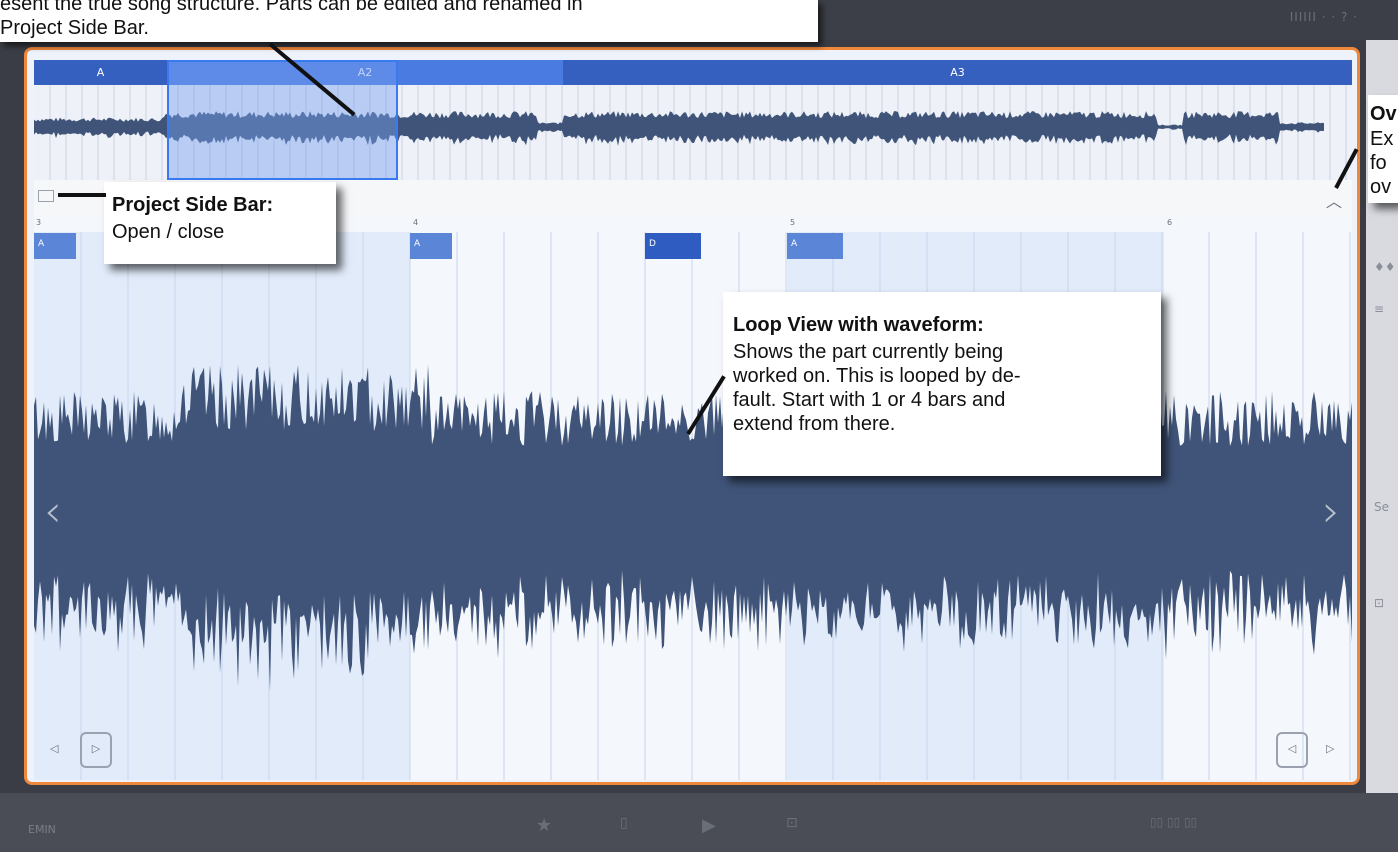 The image size is (1398, 852). What do you see at coordinates (1379, 309) in the screenshot?
I see `menu-icon: ≡` at bounding box center [1379, 309].